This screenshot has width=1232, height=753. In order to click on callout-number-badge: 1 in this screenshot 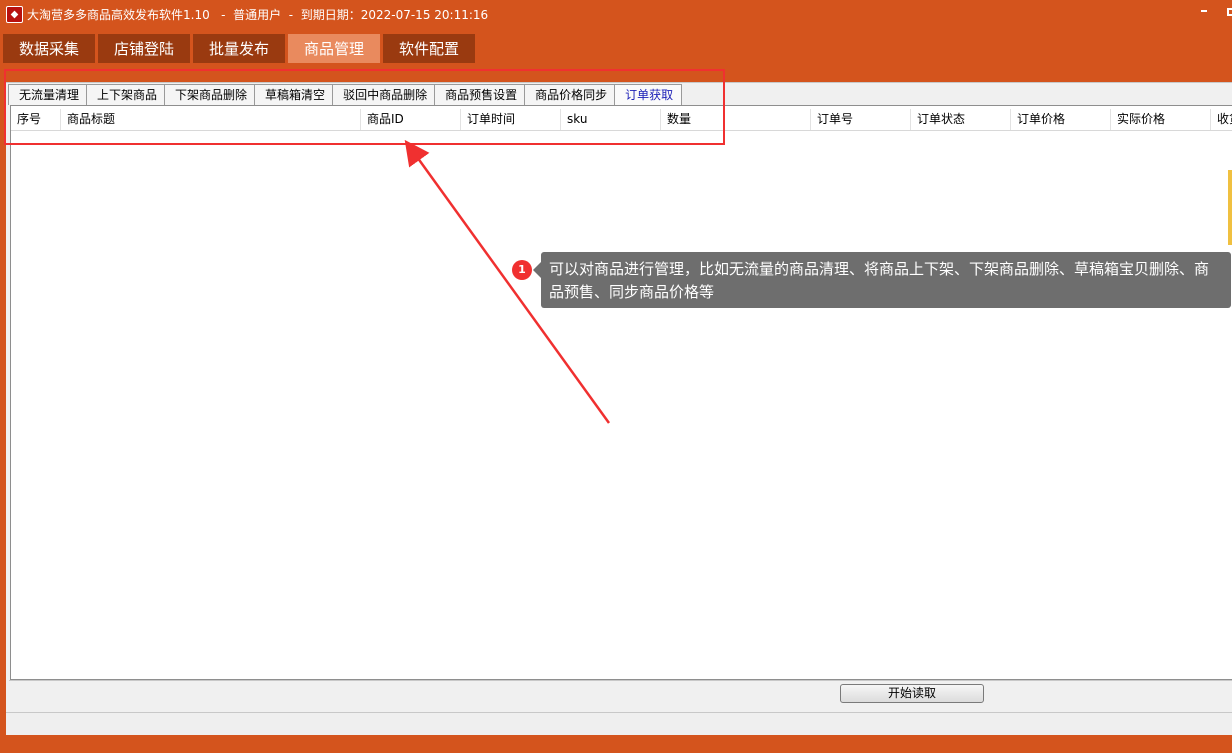, I will do `click(522, 270)`.